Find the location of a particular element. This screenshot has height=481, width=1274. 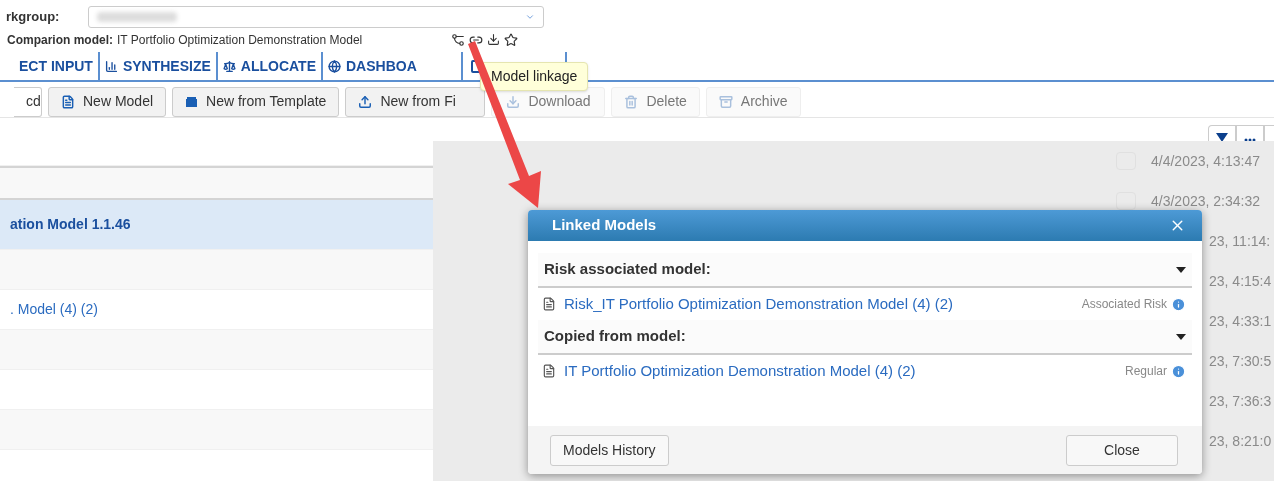

date-cell-text: 4/3/2023, 2:34:32 is located at coordinates (1205, 201).